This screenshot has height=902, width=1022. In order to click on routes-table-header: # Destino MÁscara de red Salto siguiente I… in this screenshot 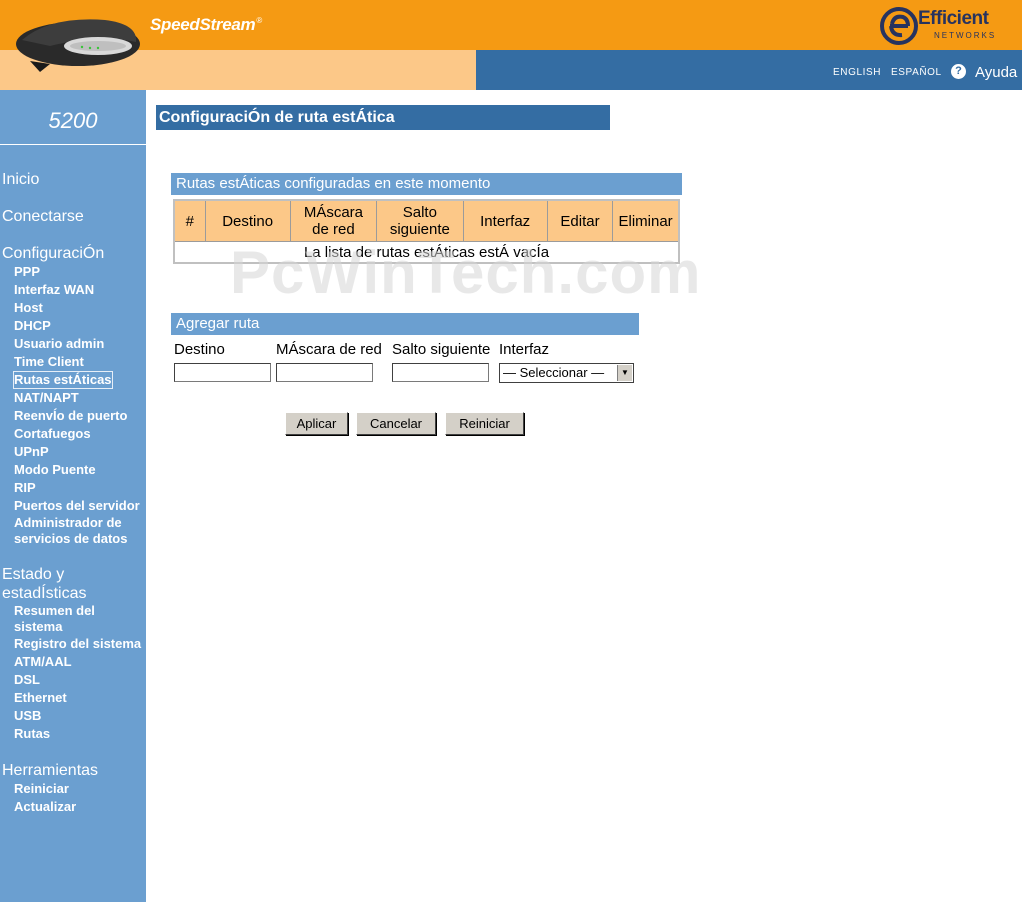, I will do `click(426, 220)`.